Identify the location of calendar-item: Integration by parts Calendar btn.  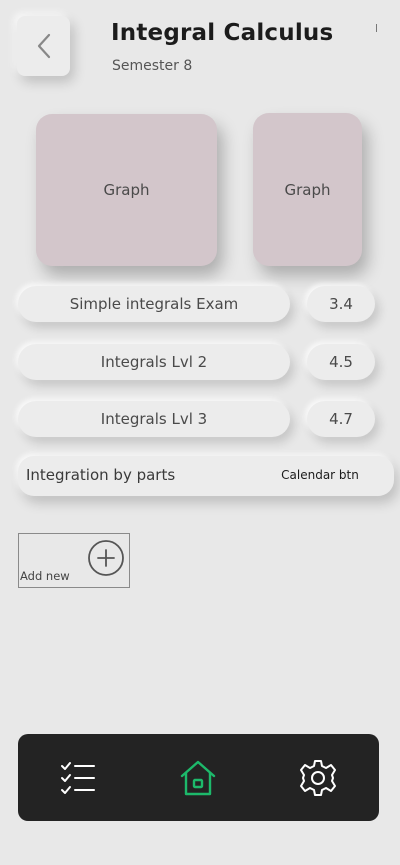
(206, 476).